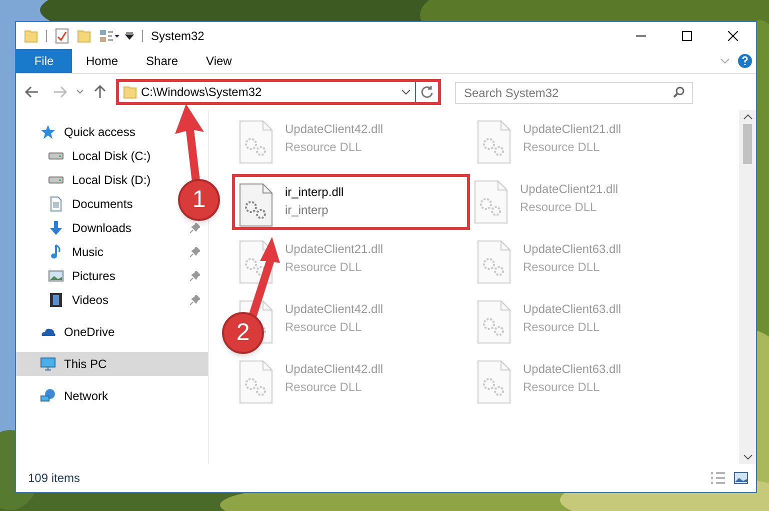  I want to click on sidebar-item: Quick access, so click(80, 132).